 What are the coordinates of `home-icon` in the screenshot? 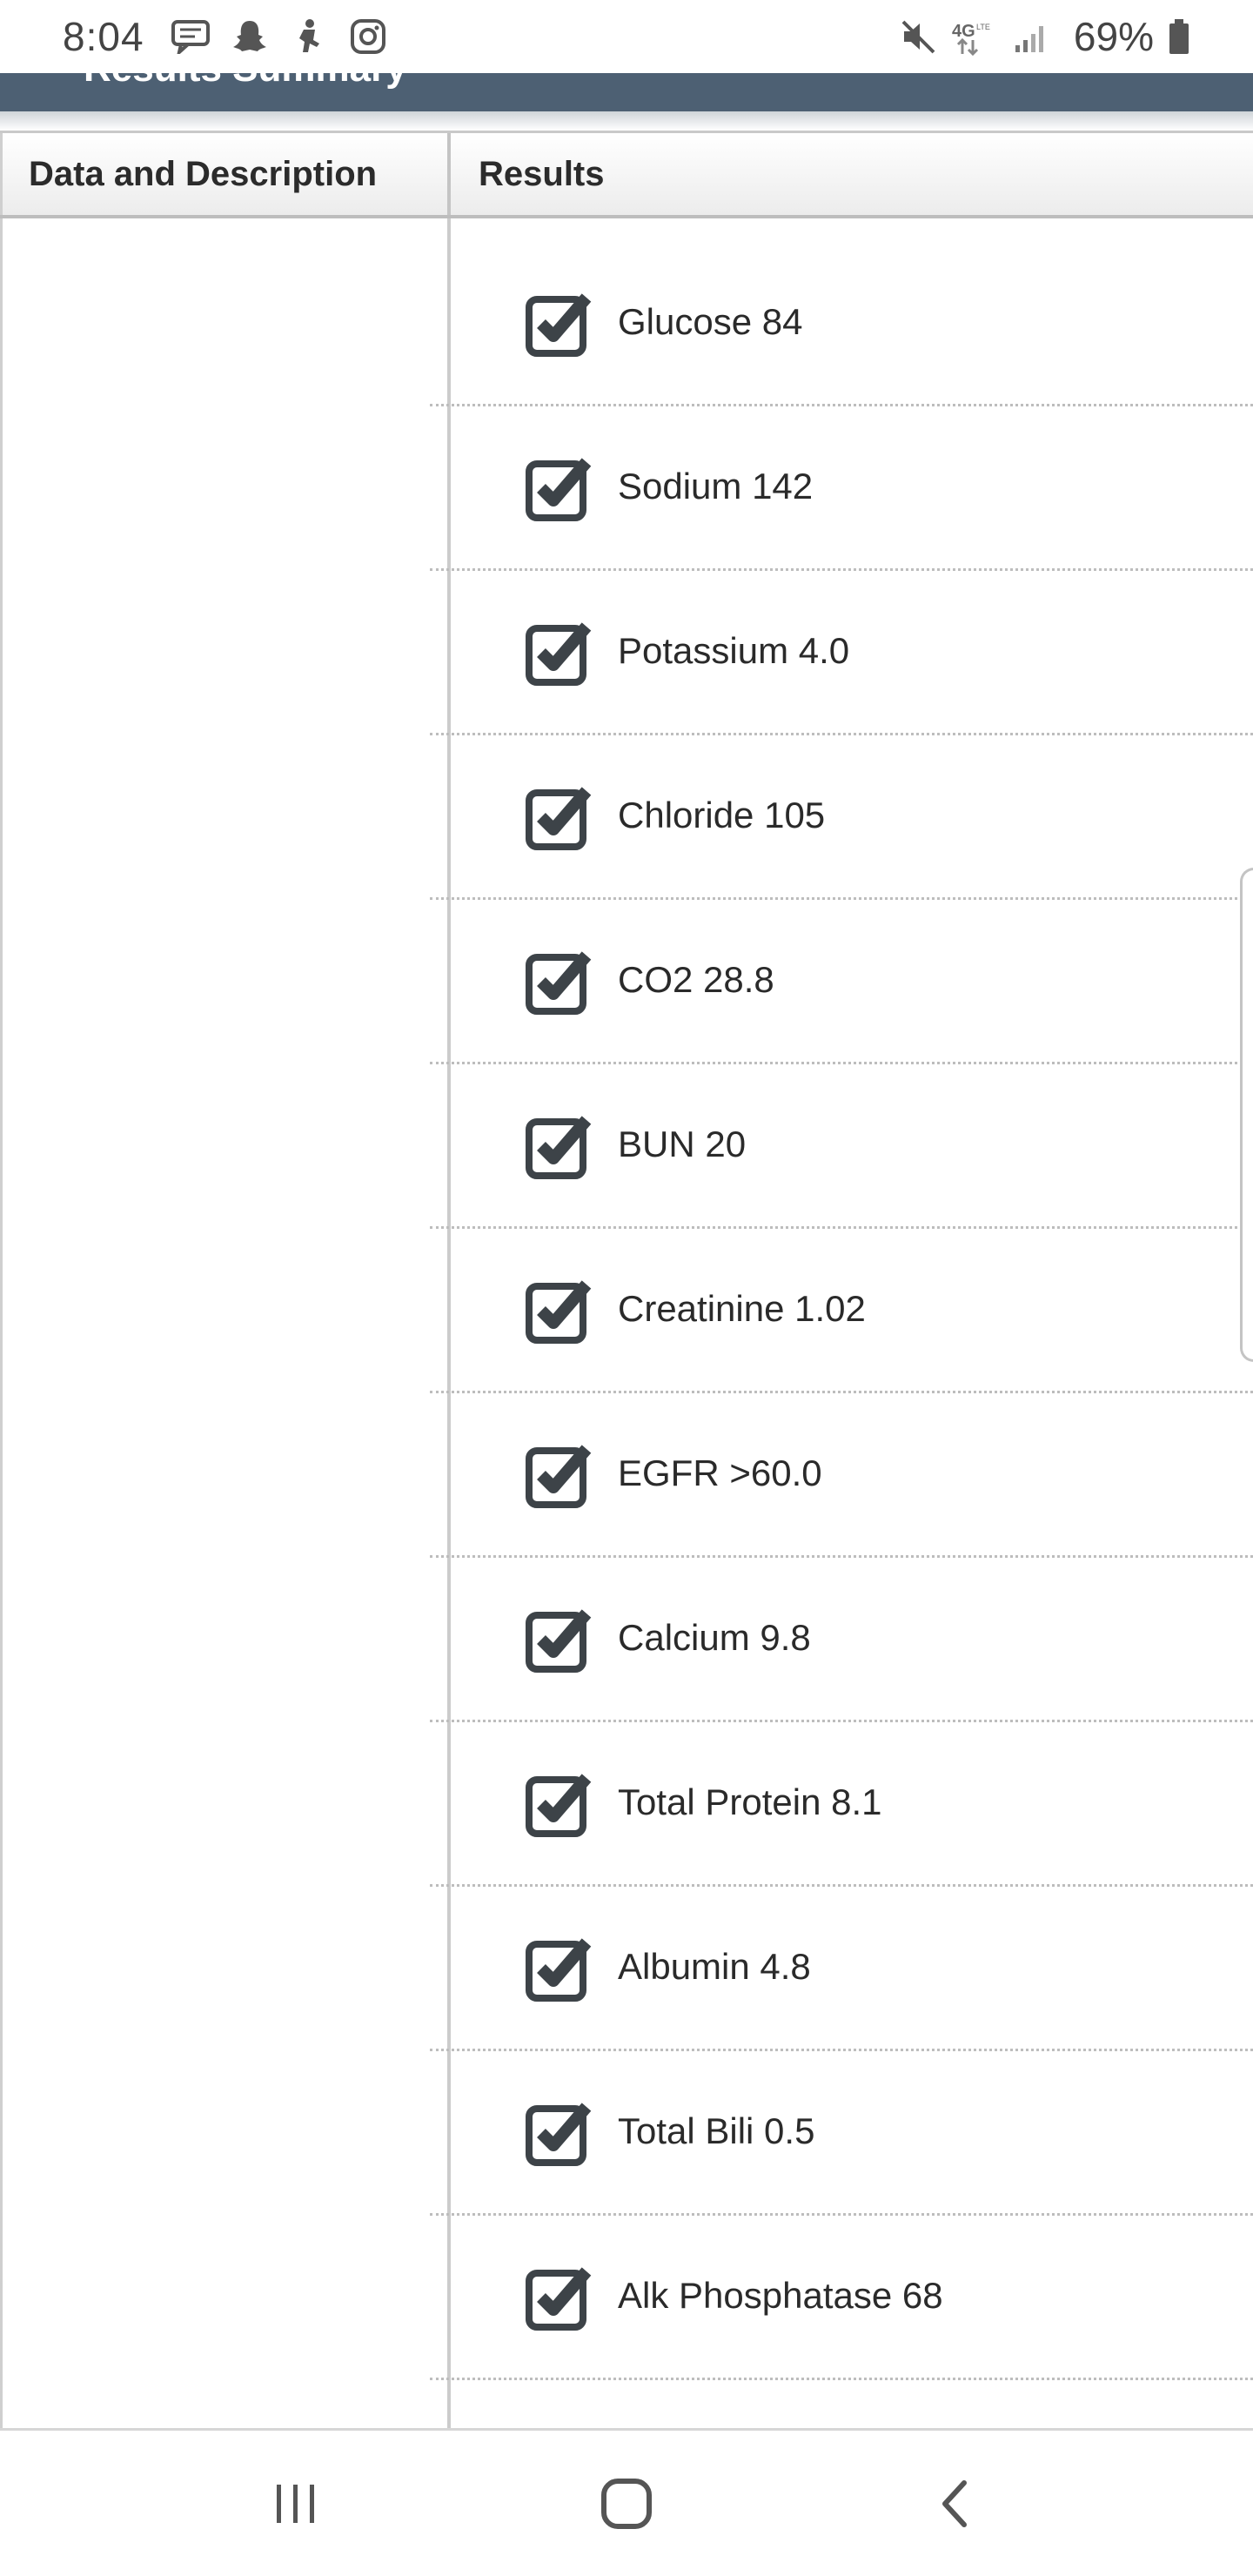 It's located at (626, 2504).